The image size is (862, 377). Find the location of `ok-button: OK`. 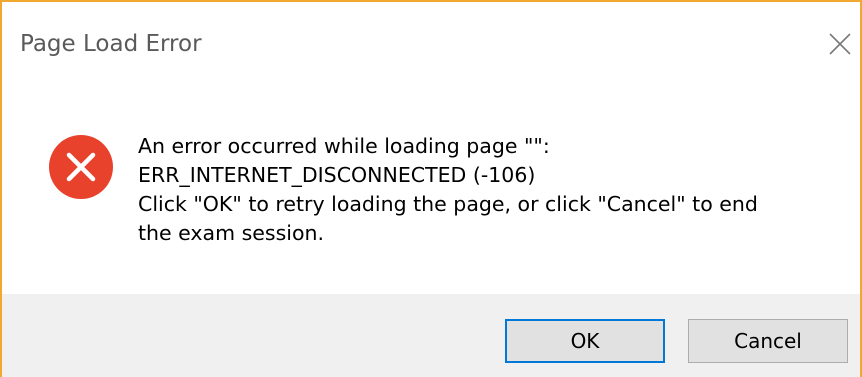

ok-button: OK is located at coordinates (585, 341).